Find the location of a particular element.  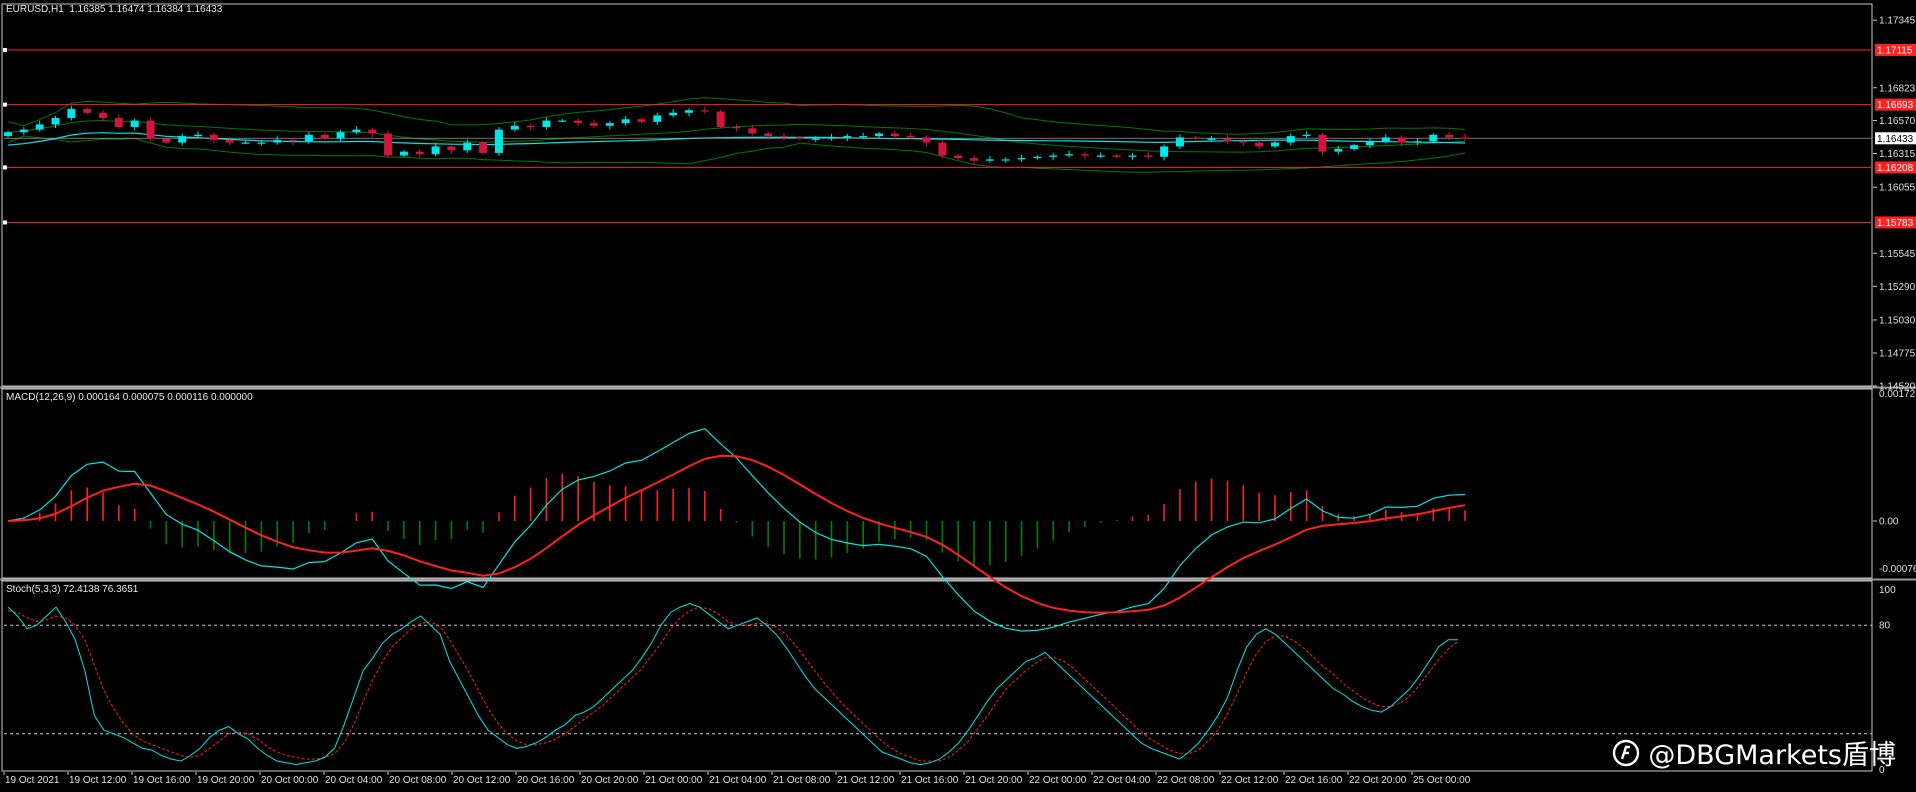

stoch-tick-label: 100 is located at coordinates (1887, 590).